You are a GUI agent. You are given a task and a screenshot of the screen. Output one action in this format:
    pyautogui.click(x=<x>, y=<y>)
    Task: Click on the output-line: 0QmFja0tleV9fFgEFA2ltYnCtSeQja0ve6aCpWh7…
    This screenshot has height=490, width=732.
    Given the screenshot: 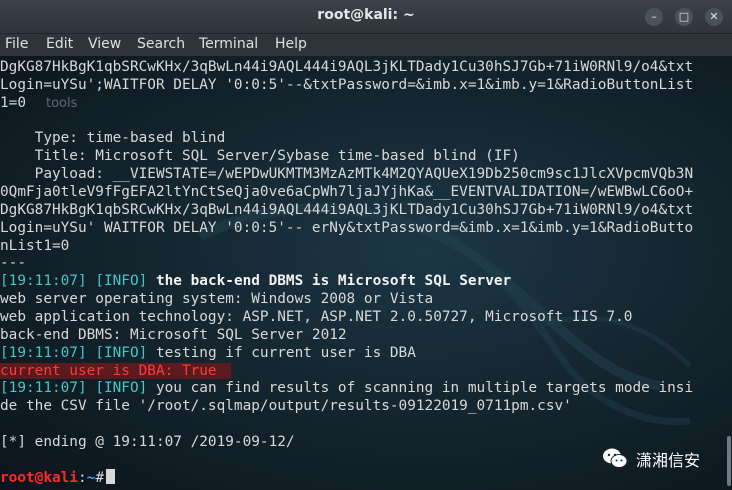 What is the action you would take?
    pyautogui.click(x=347, y=192)
    